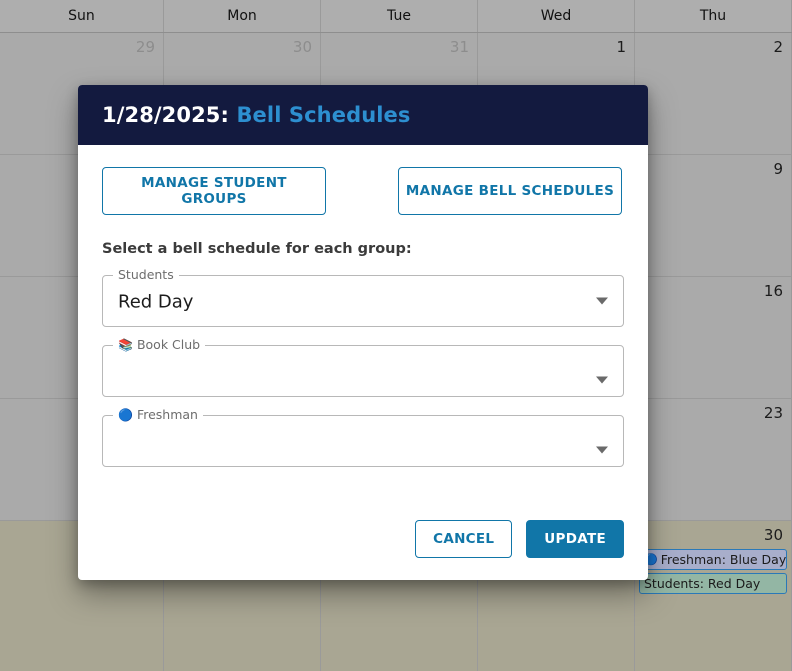  Describe the element at coordinates (778, 47) in the screenshot. I see `calendar-day-number: 2` at that location.